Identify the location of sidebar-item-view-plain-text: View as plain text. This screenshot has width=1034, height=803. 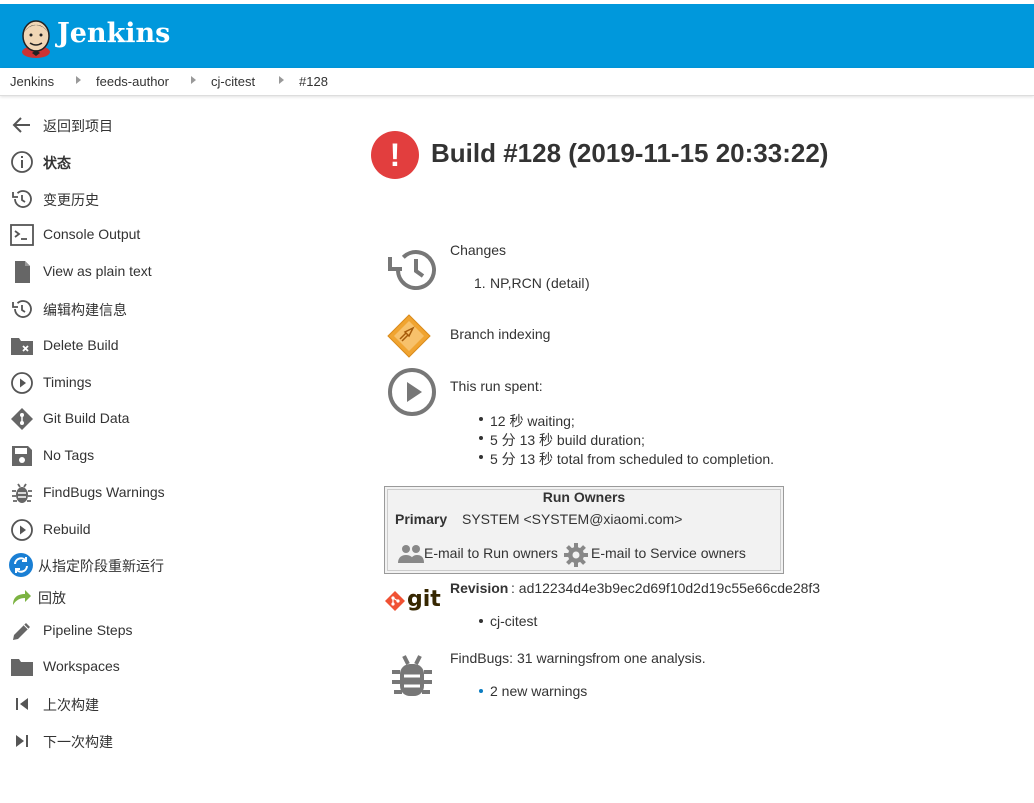
(138, 272).